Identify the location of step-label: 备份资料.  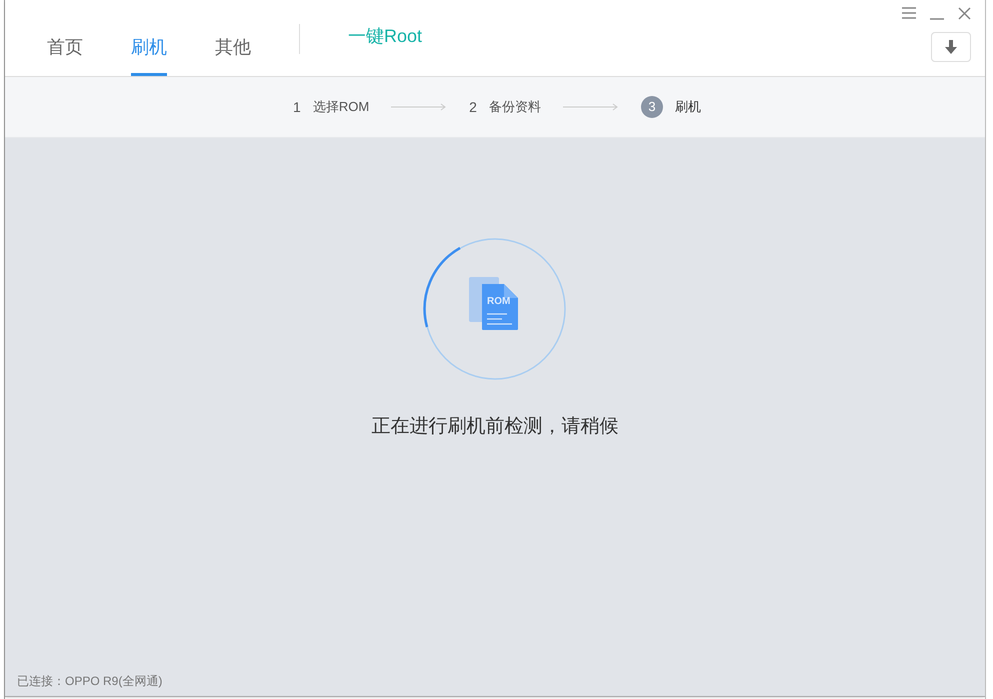
(514, 107).